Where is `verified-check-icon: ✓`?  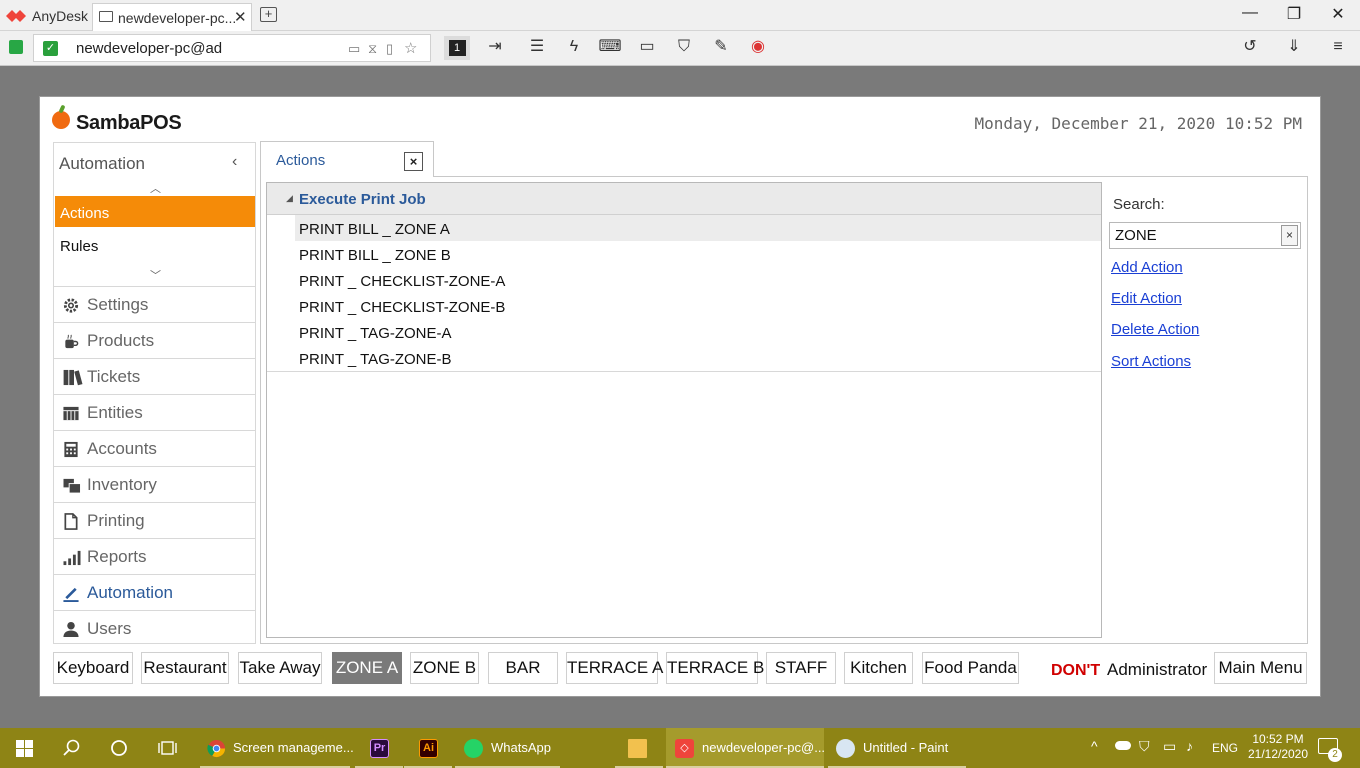 verified-check-icon: ✓ is located at coordinates (50, 48).